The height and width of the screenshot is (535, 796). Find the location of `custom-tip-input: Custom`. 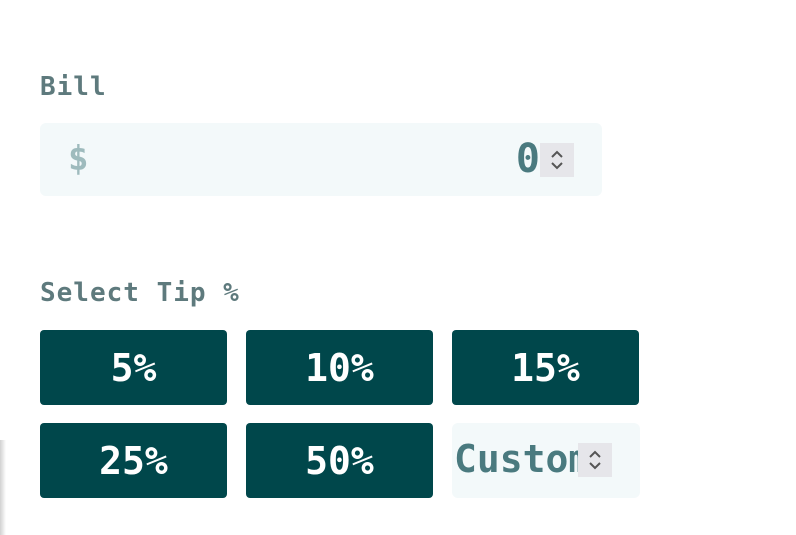

custom-tip-input: Custom is located at coordinates (546, 460).